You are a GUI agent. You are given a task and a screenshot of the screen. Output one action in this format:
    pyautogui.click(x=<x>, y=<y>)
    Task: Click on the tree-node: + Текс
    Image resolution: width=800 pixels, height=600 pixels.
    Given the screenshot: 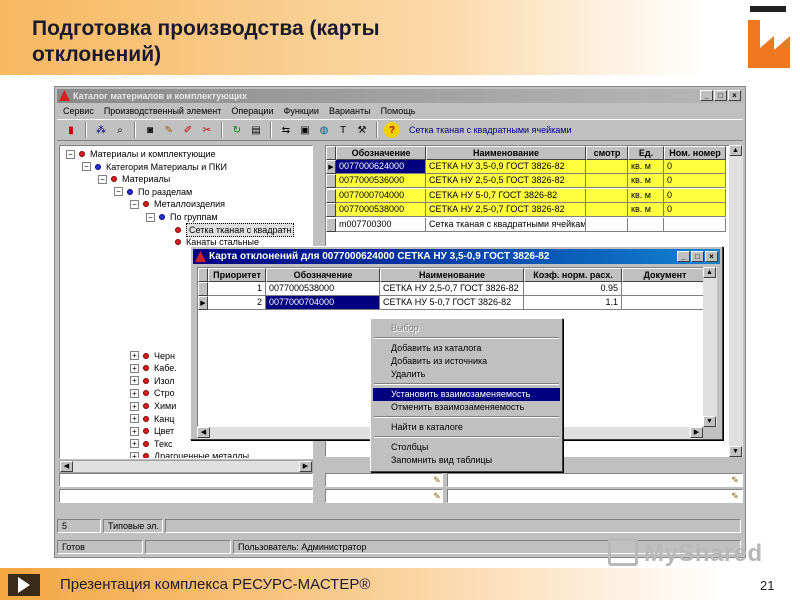 What is the action you would take?
    pyautogui.click(x=151, y=444)
    